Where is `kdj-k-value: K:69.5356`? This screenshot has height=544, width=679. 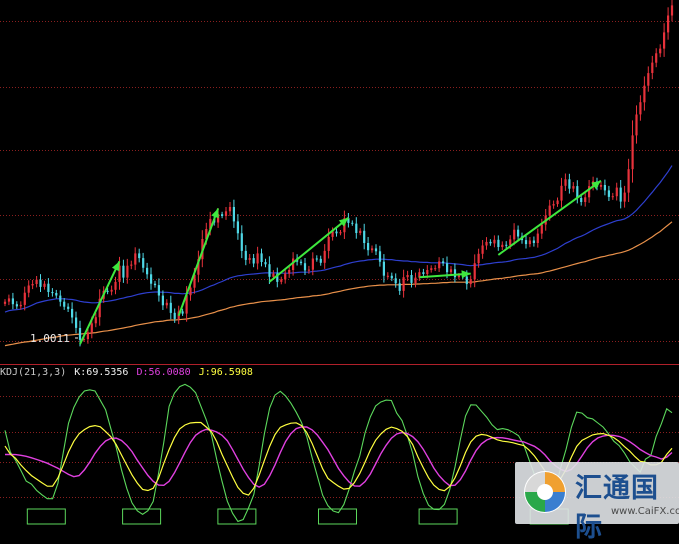
kdj-k-value: K:69.5356 is located at coordinates (101, 372).